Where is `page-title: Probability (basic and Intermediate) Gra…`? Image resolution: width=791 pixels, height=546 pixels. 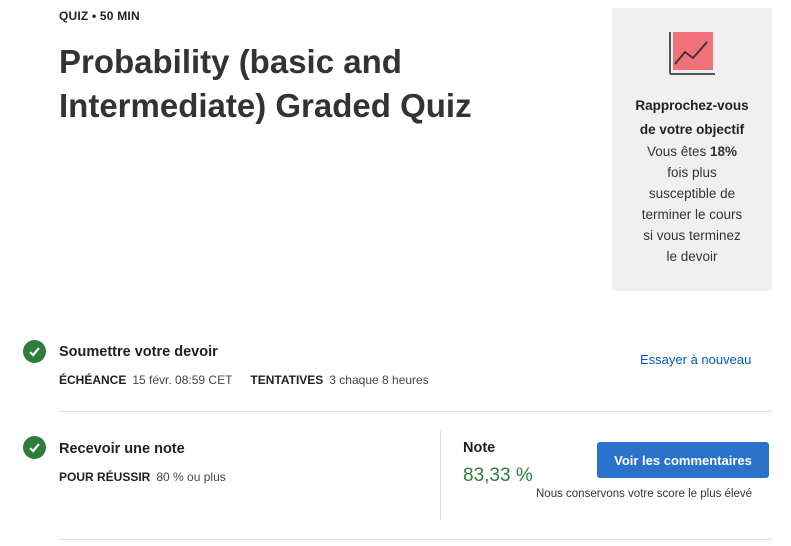 page-title: Probability (basic and Intermediate) Gra… is located at coordinates (265, 83).